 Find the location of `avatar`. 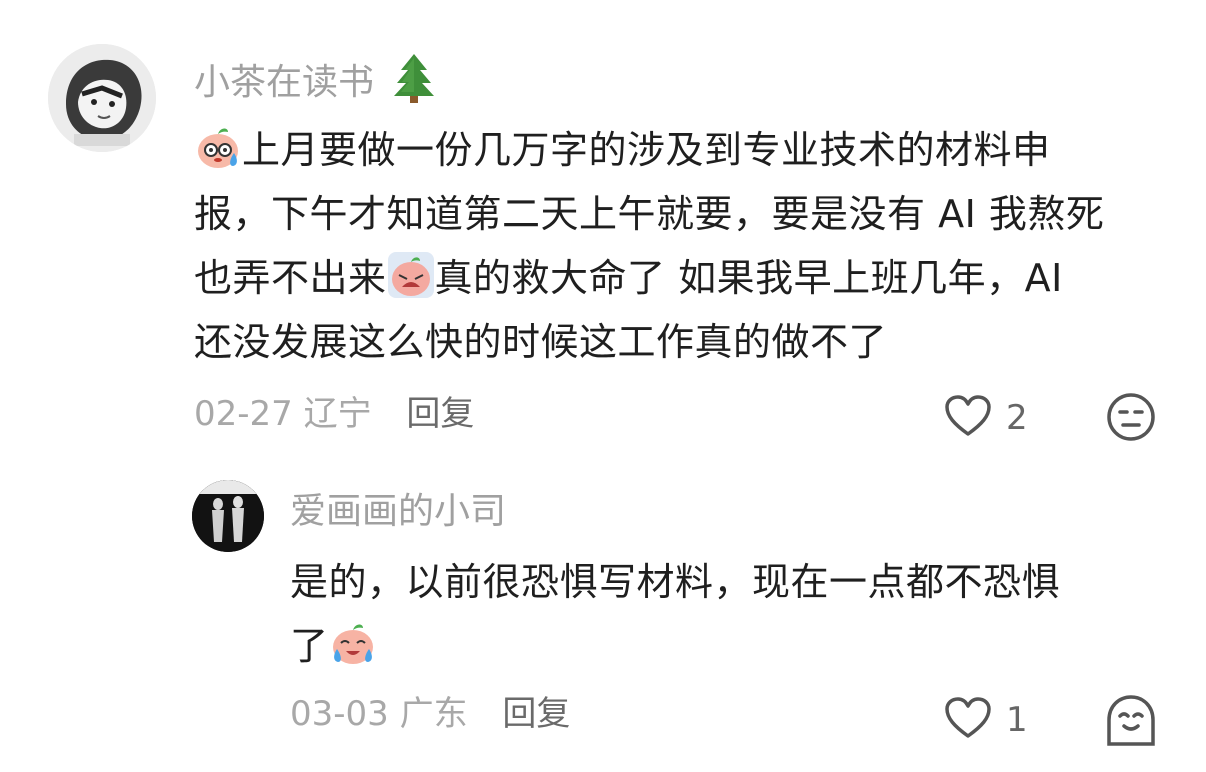

avatar is located at coordinates (102, 98).